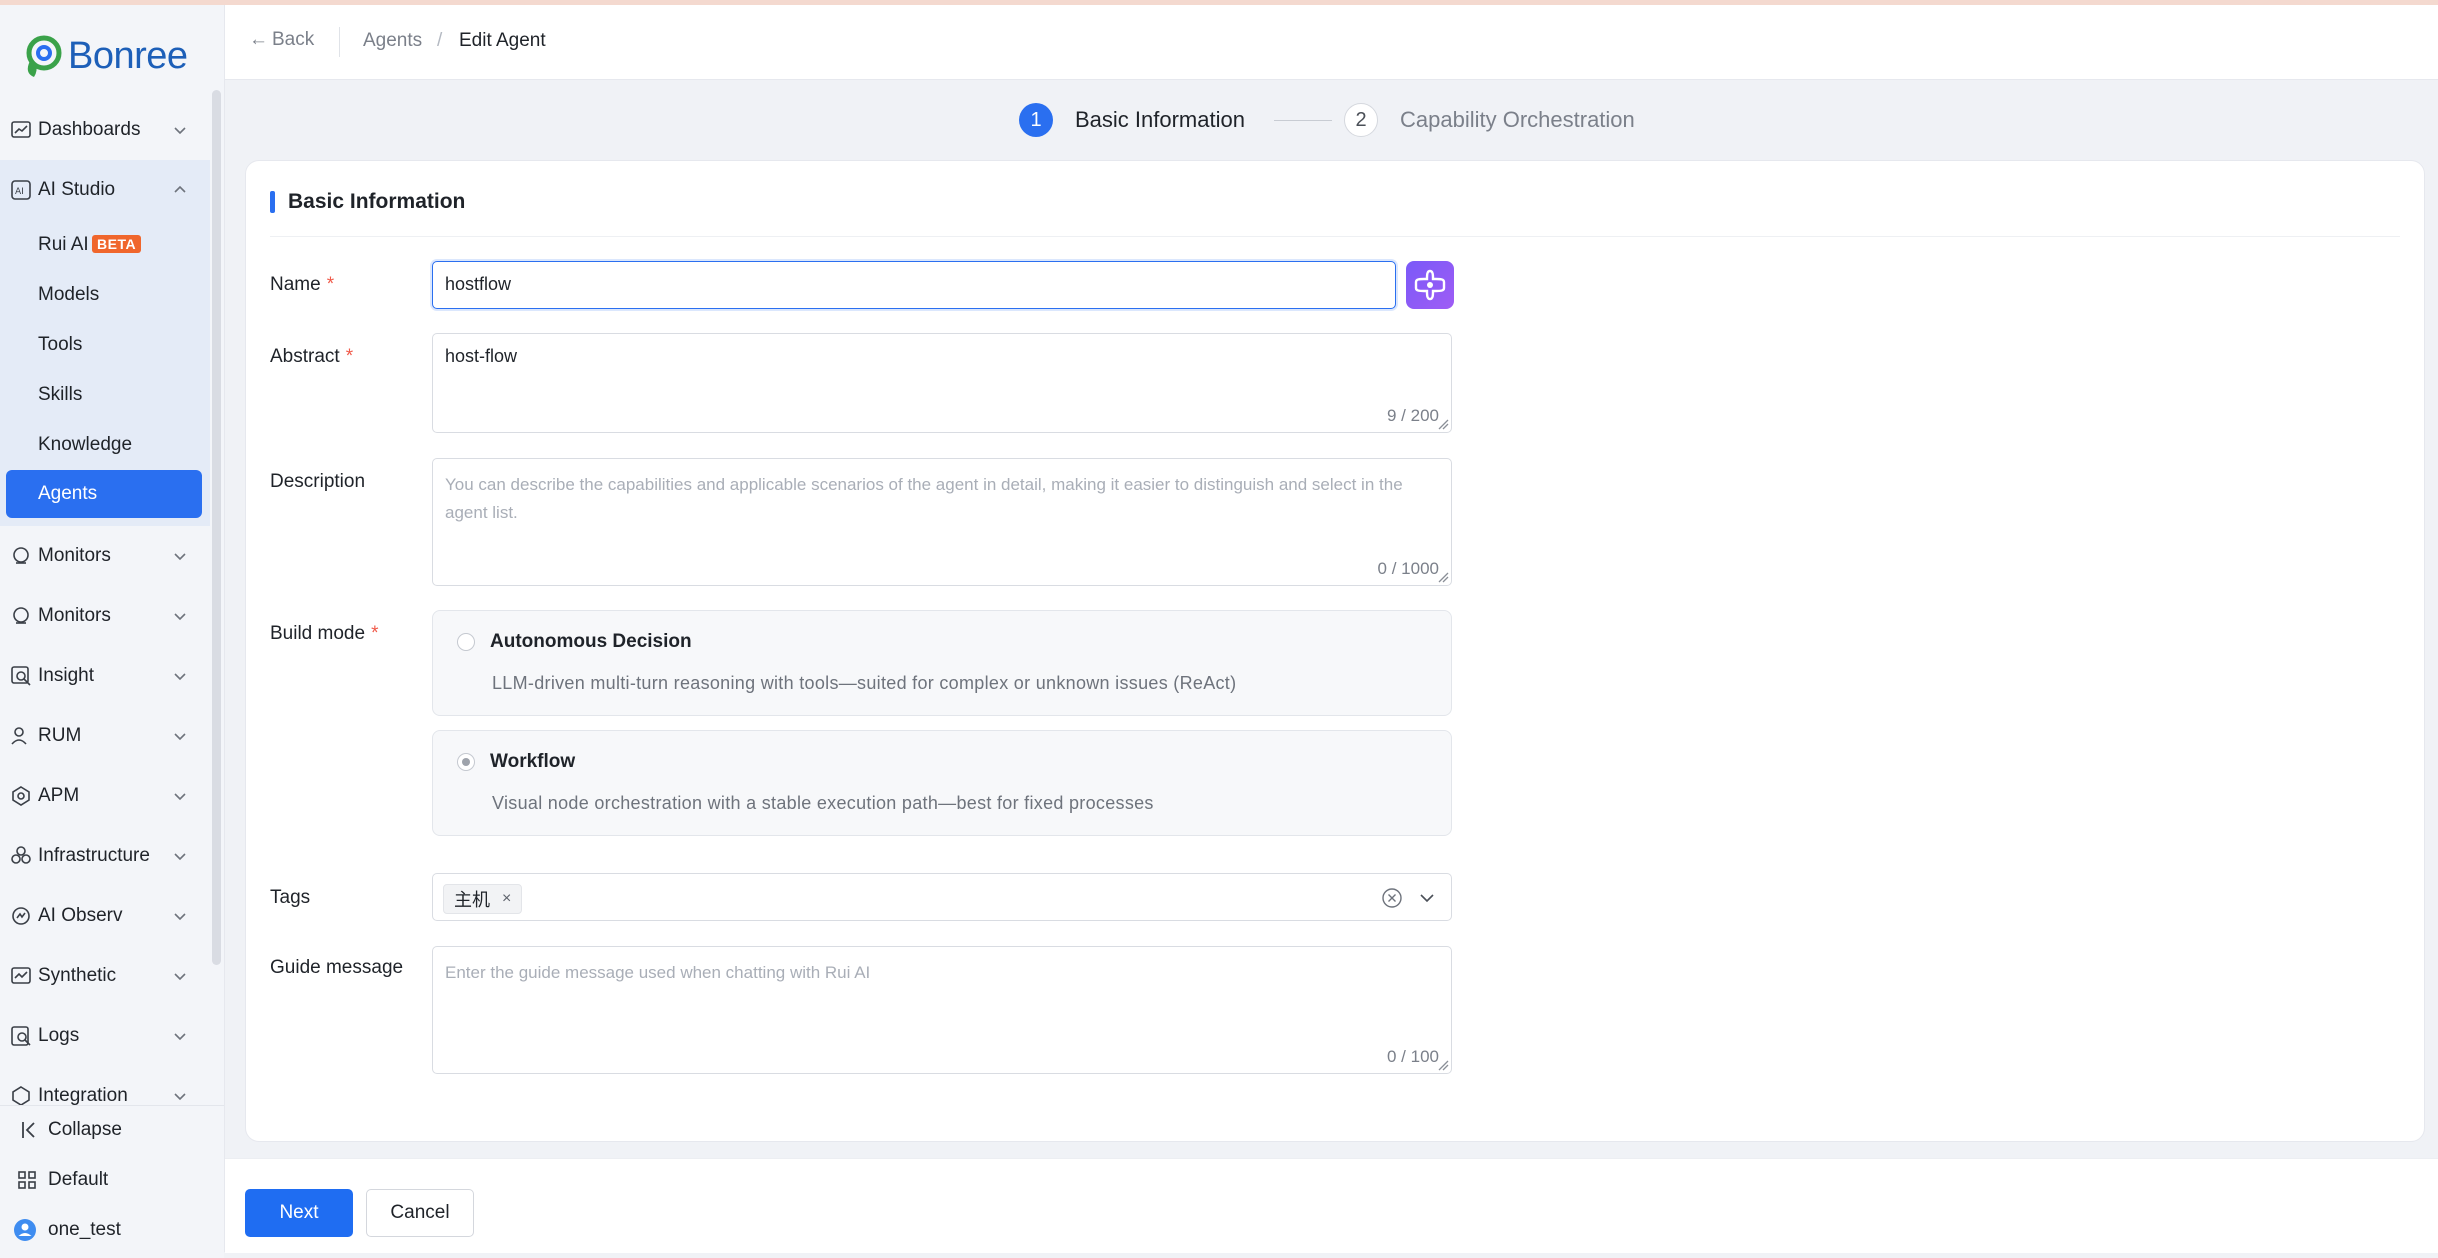 This screenshot has height=1258, width=2438. What do you see at coordinates (1303, 120) in the screenshot?
I see `step-connector` at bounding box center [1303, 120].